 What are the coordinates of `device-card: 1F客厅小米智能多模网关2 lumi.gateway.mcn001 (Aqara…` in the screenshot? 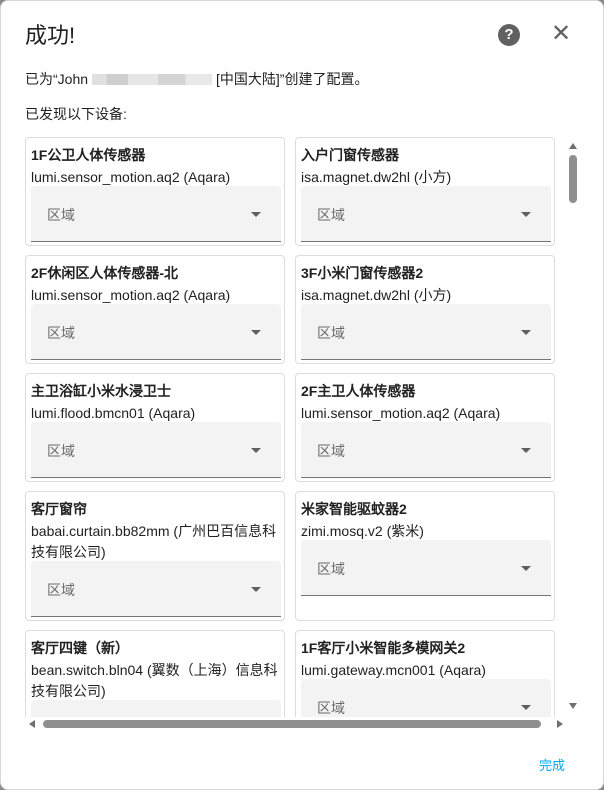 It's located at (425, 673).